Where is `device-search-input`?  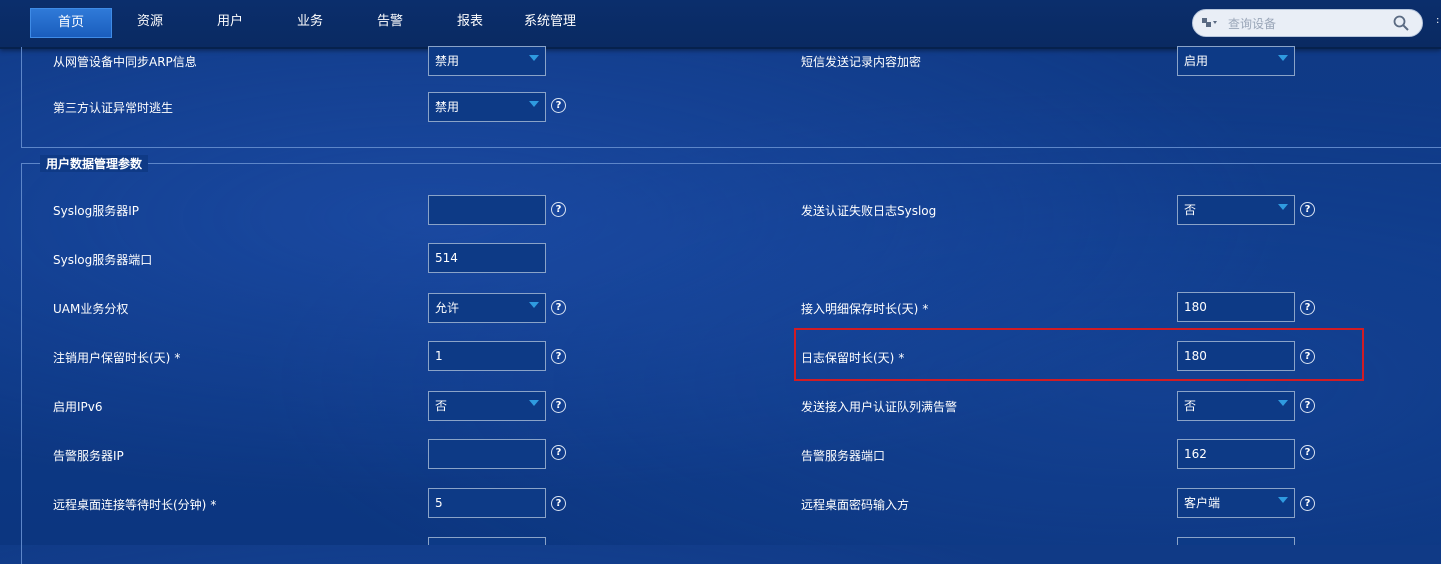 device-search-input is located at coordinates (1303, 24).